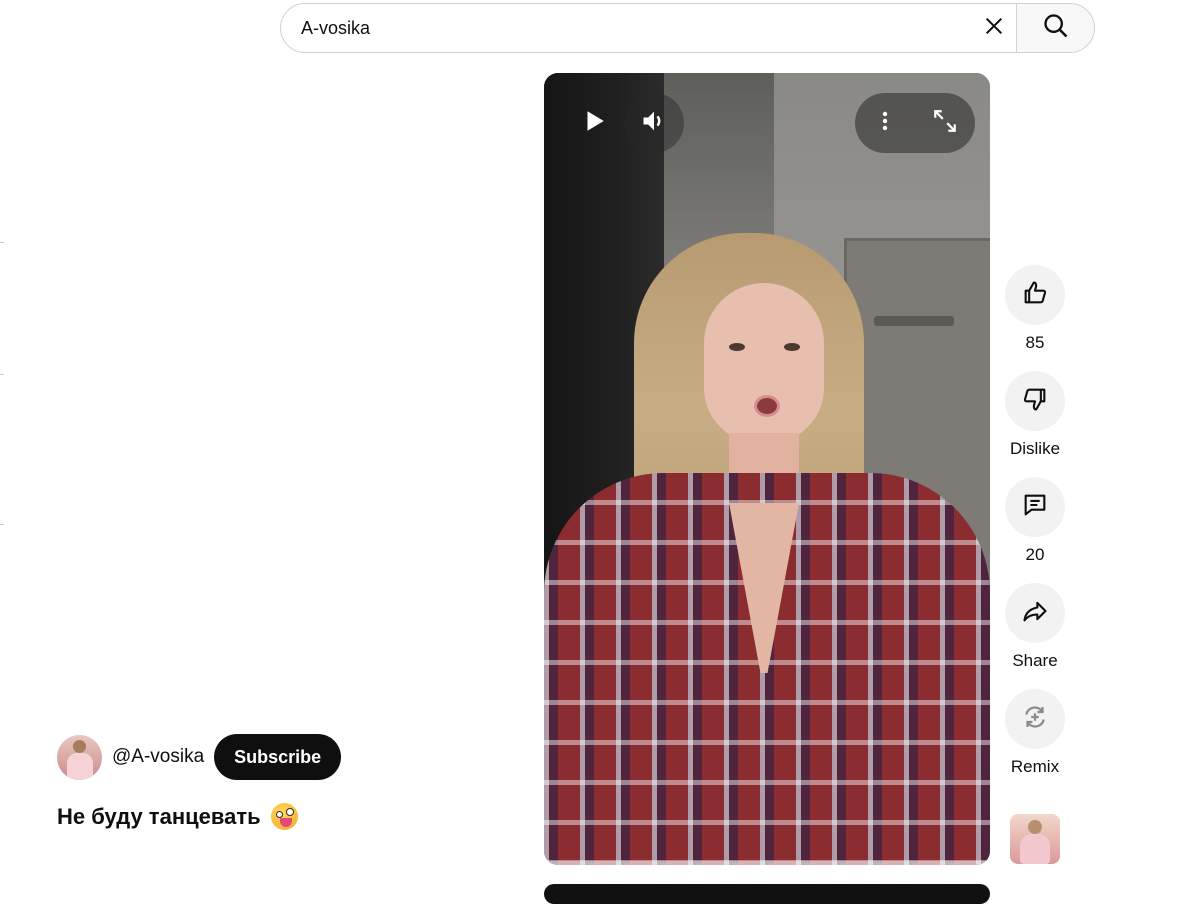  Describe the element at coordinates (1035, 554) in the screenshot. I see `comments-count: 20` at that location.